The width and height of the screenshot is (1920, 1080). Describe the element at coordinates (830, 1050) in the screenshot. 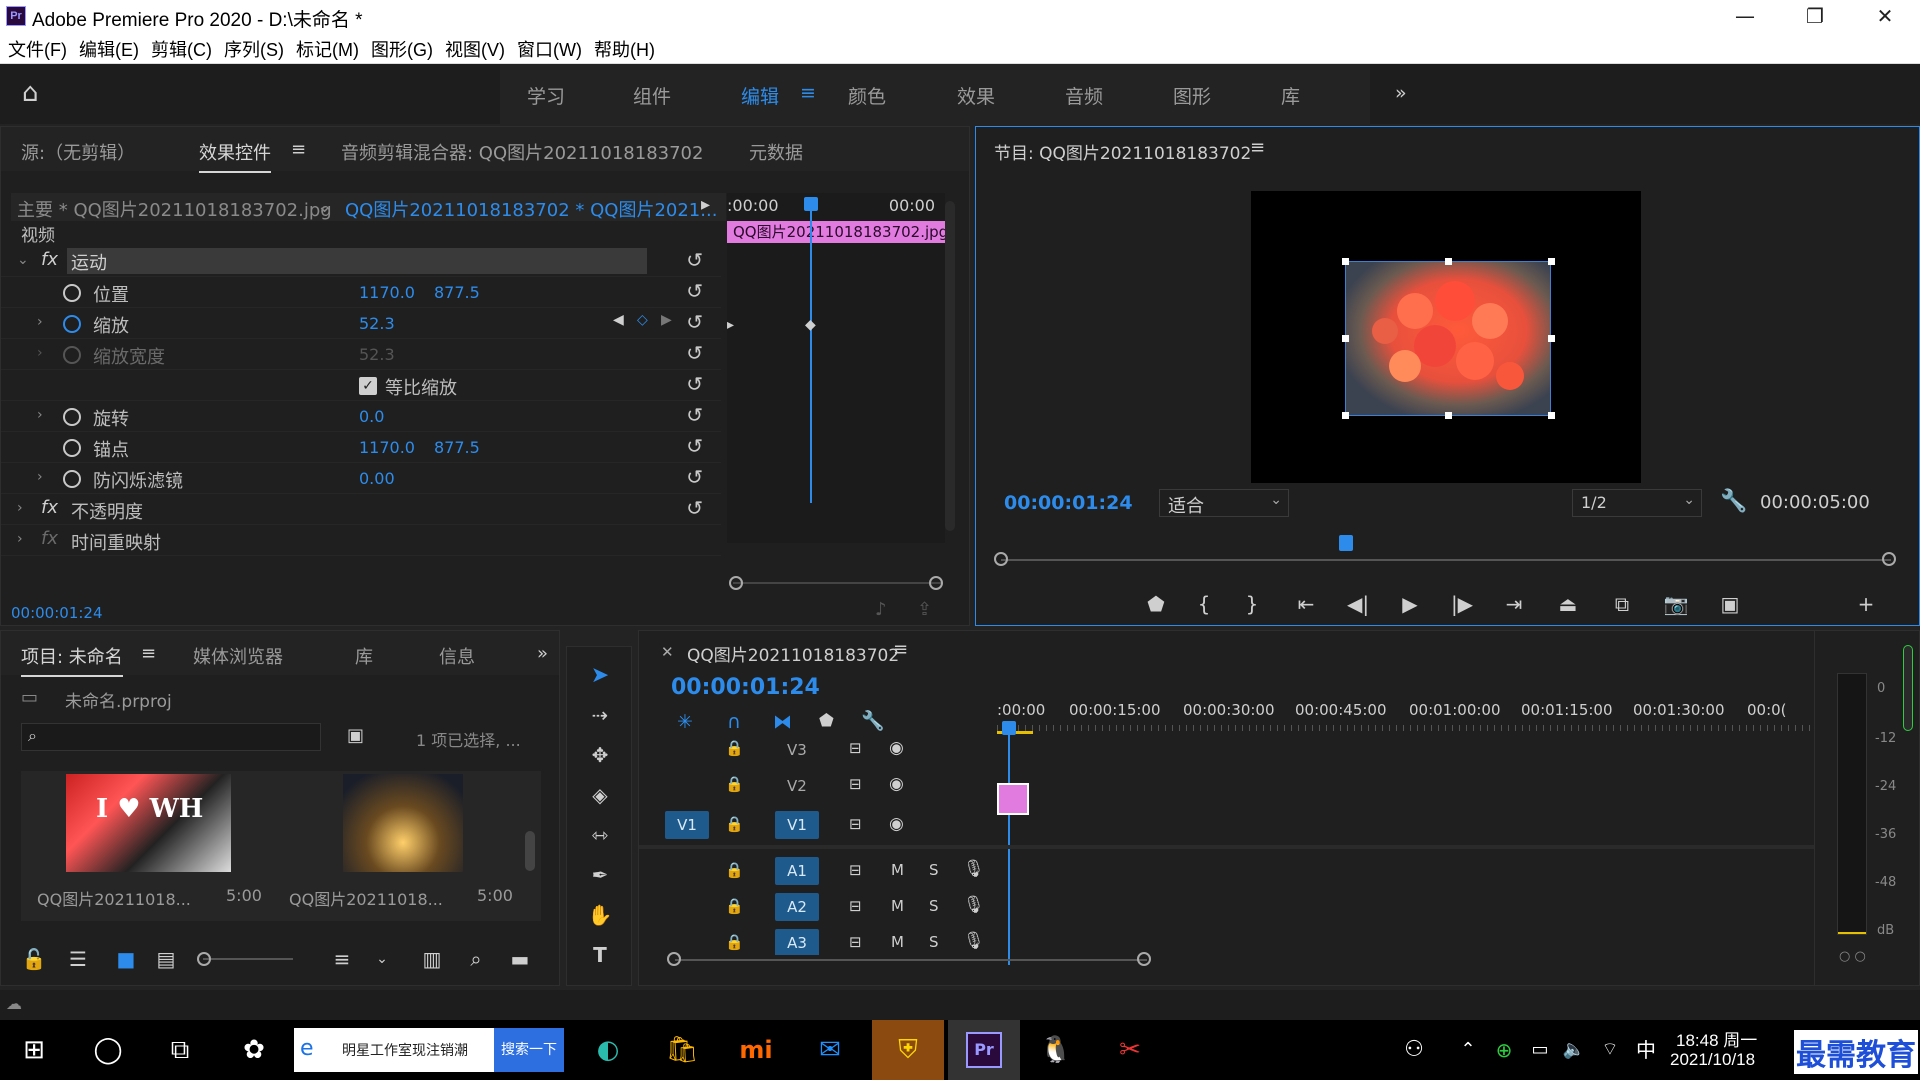

I see `mail-icon: ✉` at that location.